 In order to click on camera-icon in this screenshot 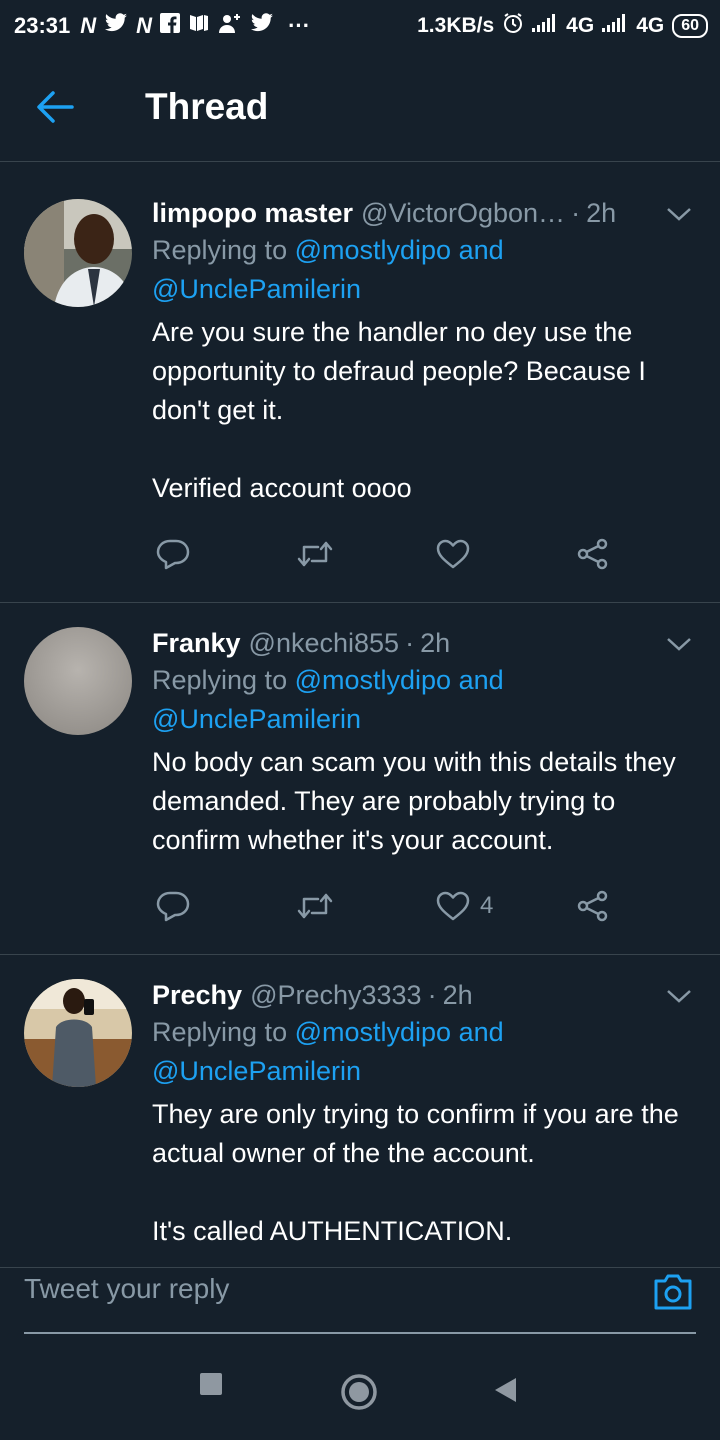, I will do `click(673, 1292)`.